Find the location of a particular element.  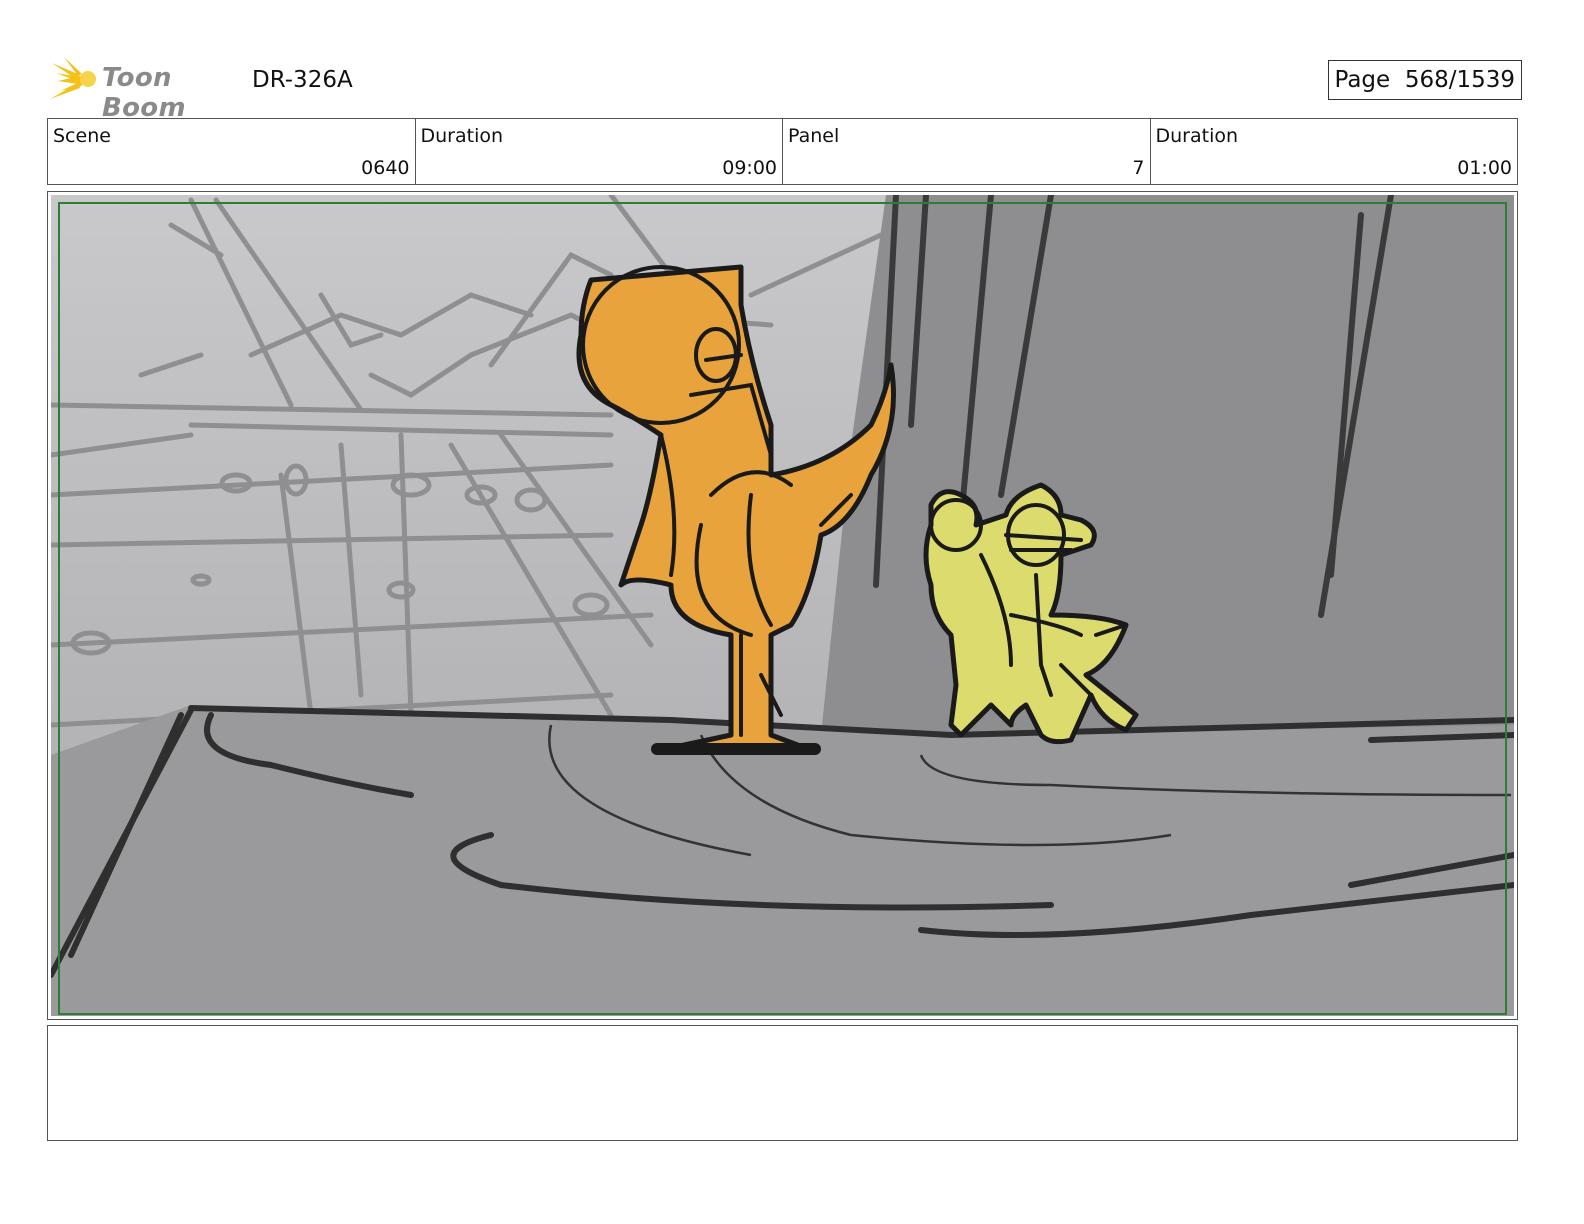

panel-duration-cell: Duration 01:00 is located at coordinates (1334, 151).